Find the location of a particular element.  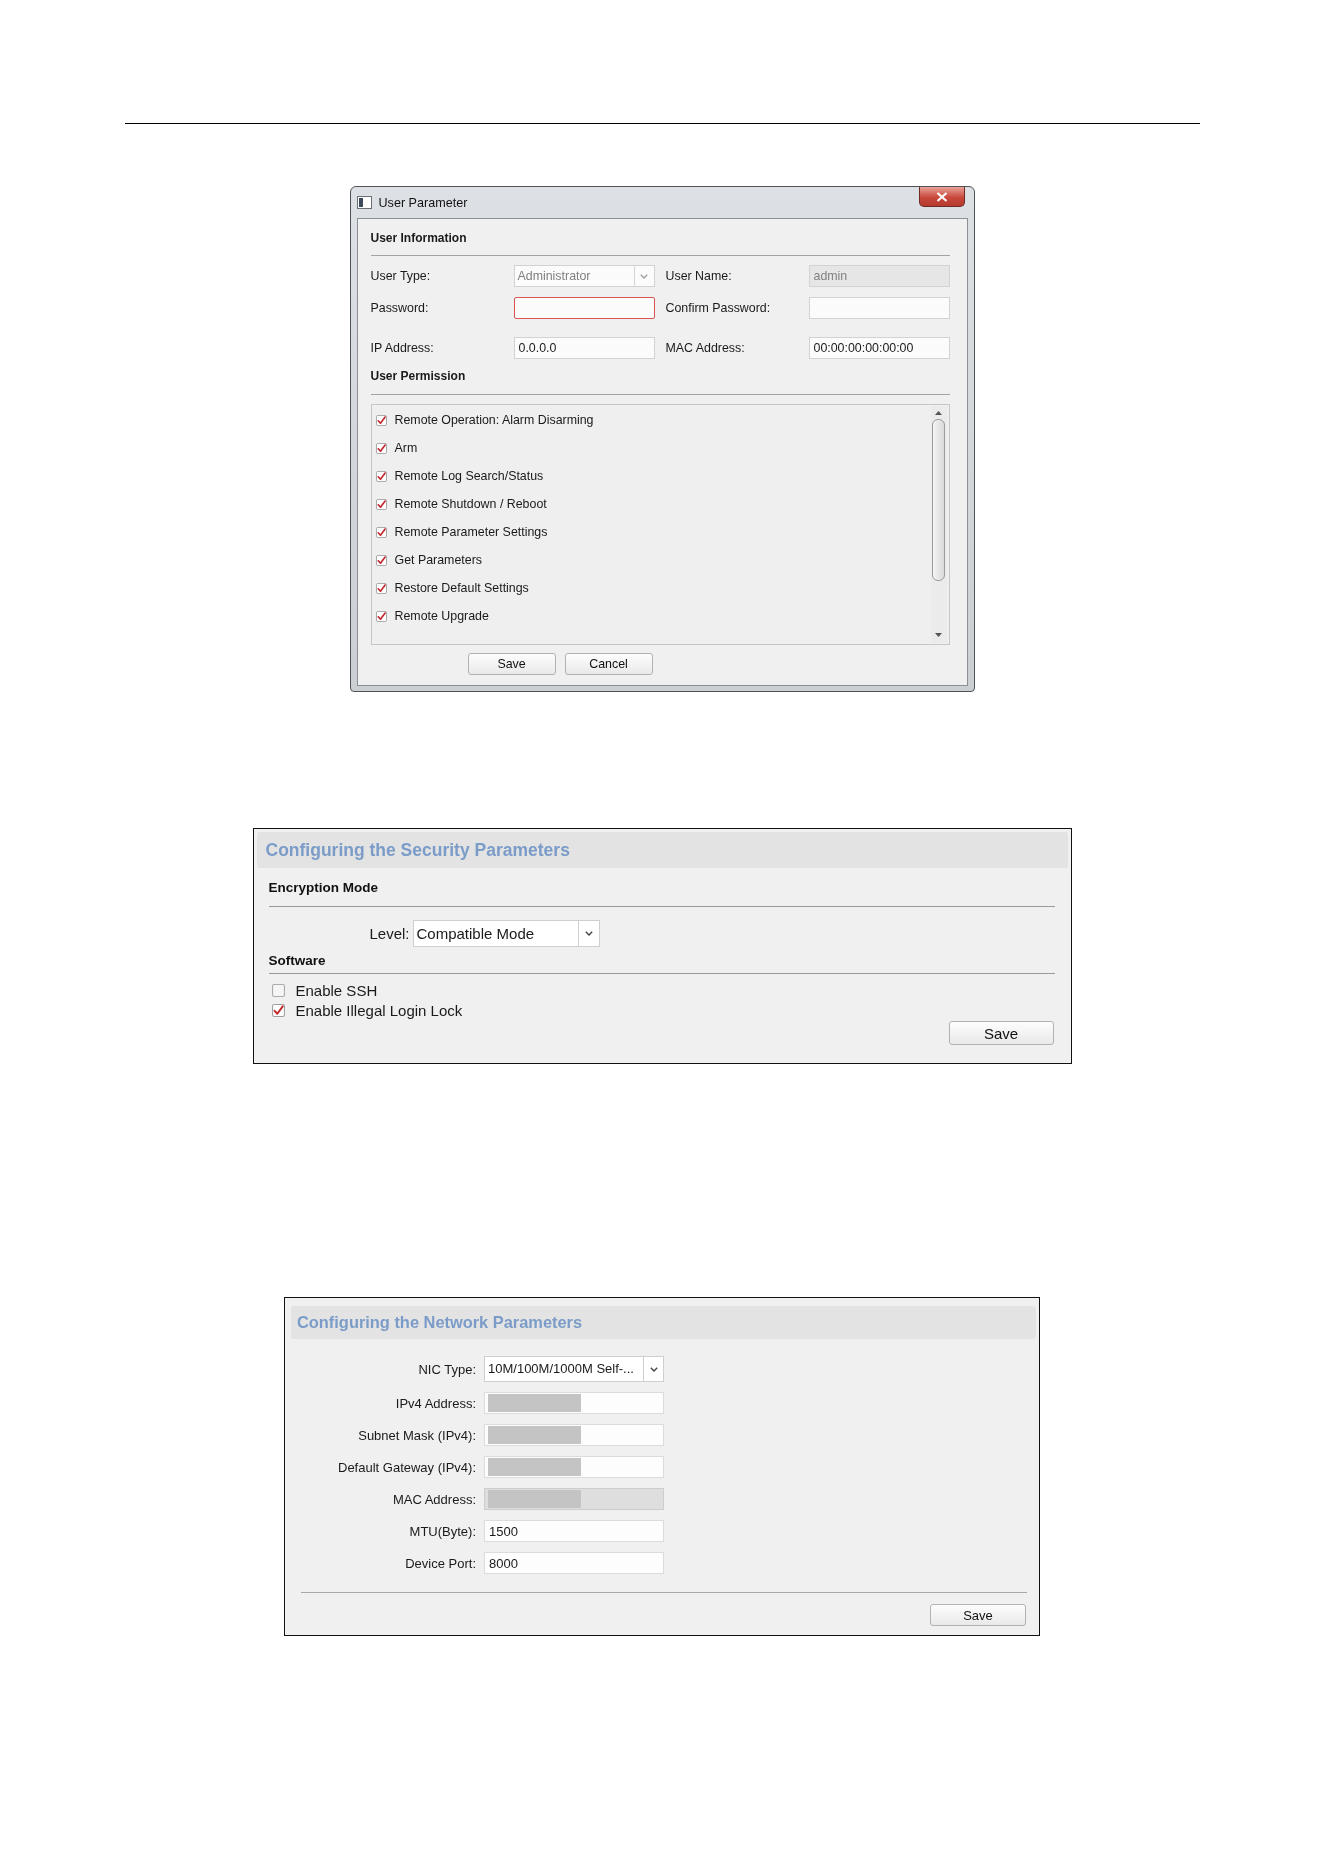

permission-label: Arm is located at coordinates (406, 448).